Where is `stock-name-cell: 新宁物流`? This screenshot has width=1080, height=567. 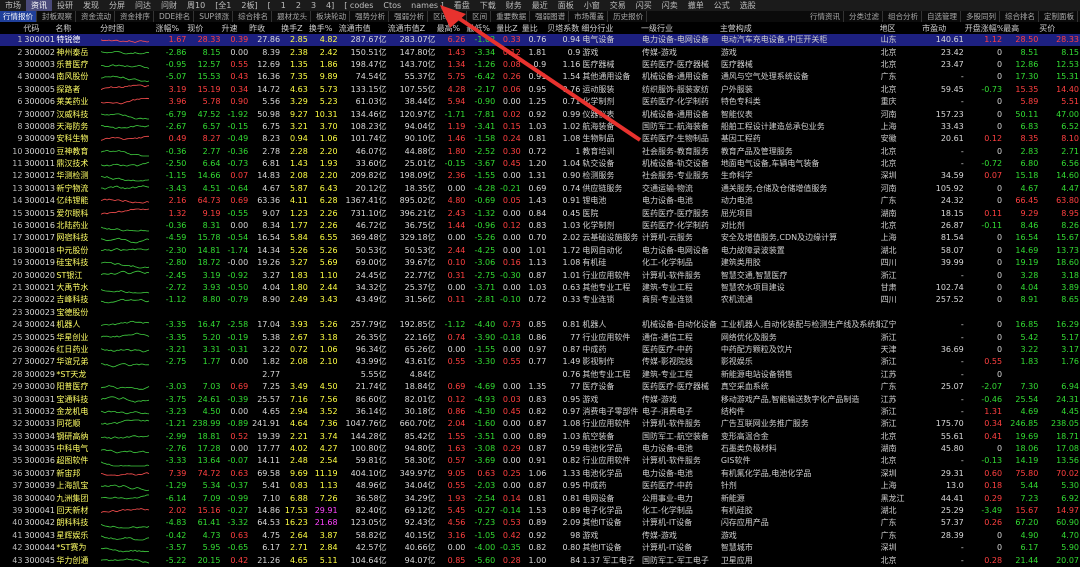
stock-name-cell: 新宁物流 is located at coordinates (77, 189).